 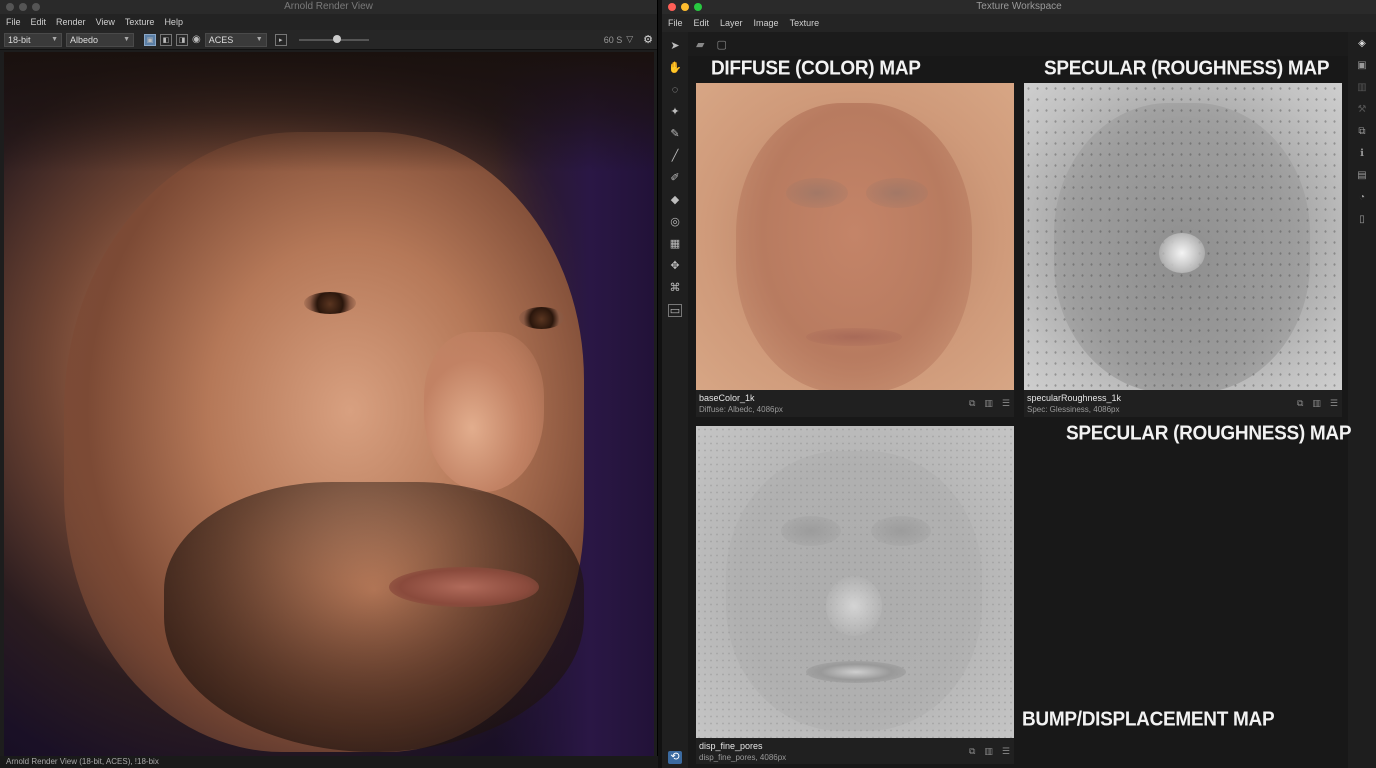 What do you see at coordinates (675, 200) in the screenshot?
I see `fill-icon: ◆` at bounding box center [675, 200].